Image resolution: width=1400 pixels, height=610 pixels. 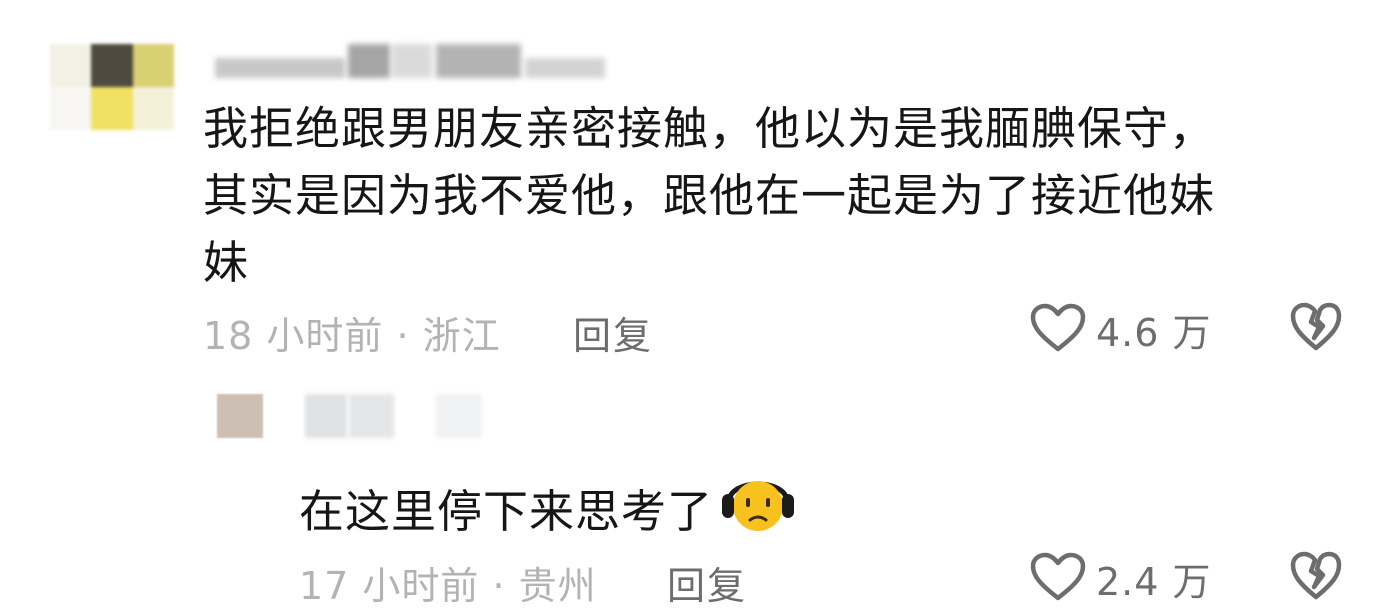 I want to click on reply-meta: 17 小时前 · 贵州, so click(x=448, y=586).